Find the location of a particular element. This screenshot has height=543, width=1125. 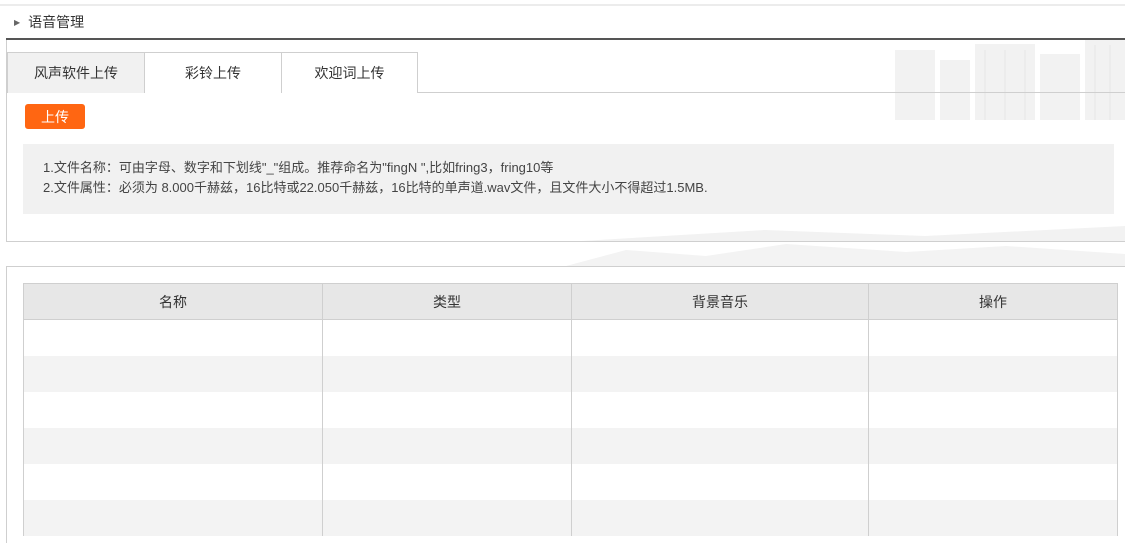

upload-button: 上传 is located at coordinates (55, 116).